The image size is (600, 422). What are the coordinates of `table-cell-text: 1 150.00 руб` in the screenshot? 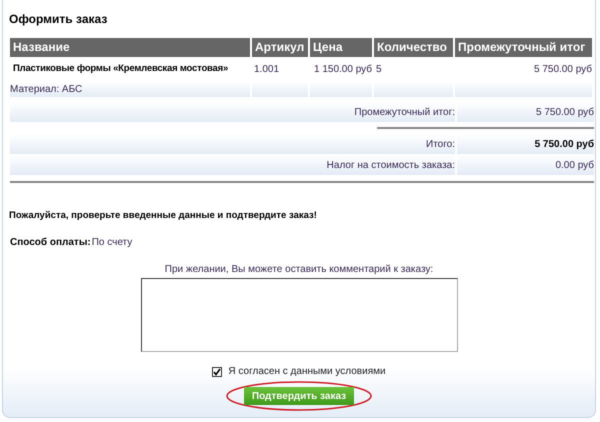 It's located at (342, 69).